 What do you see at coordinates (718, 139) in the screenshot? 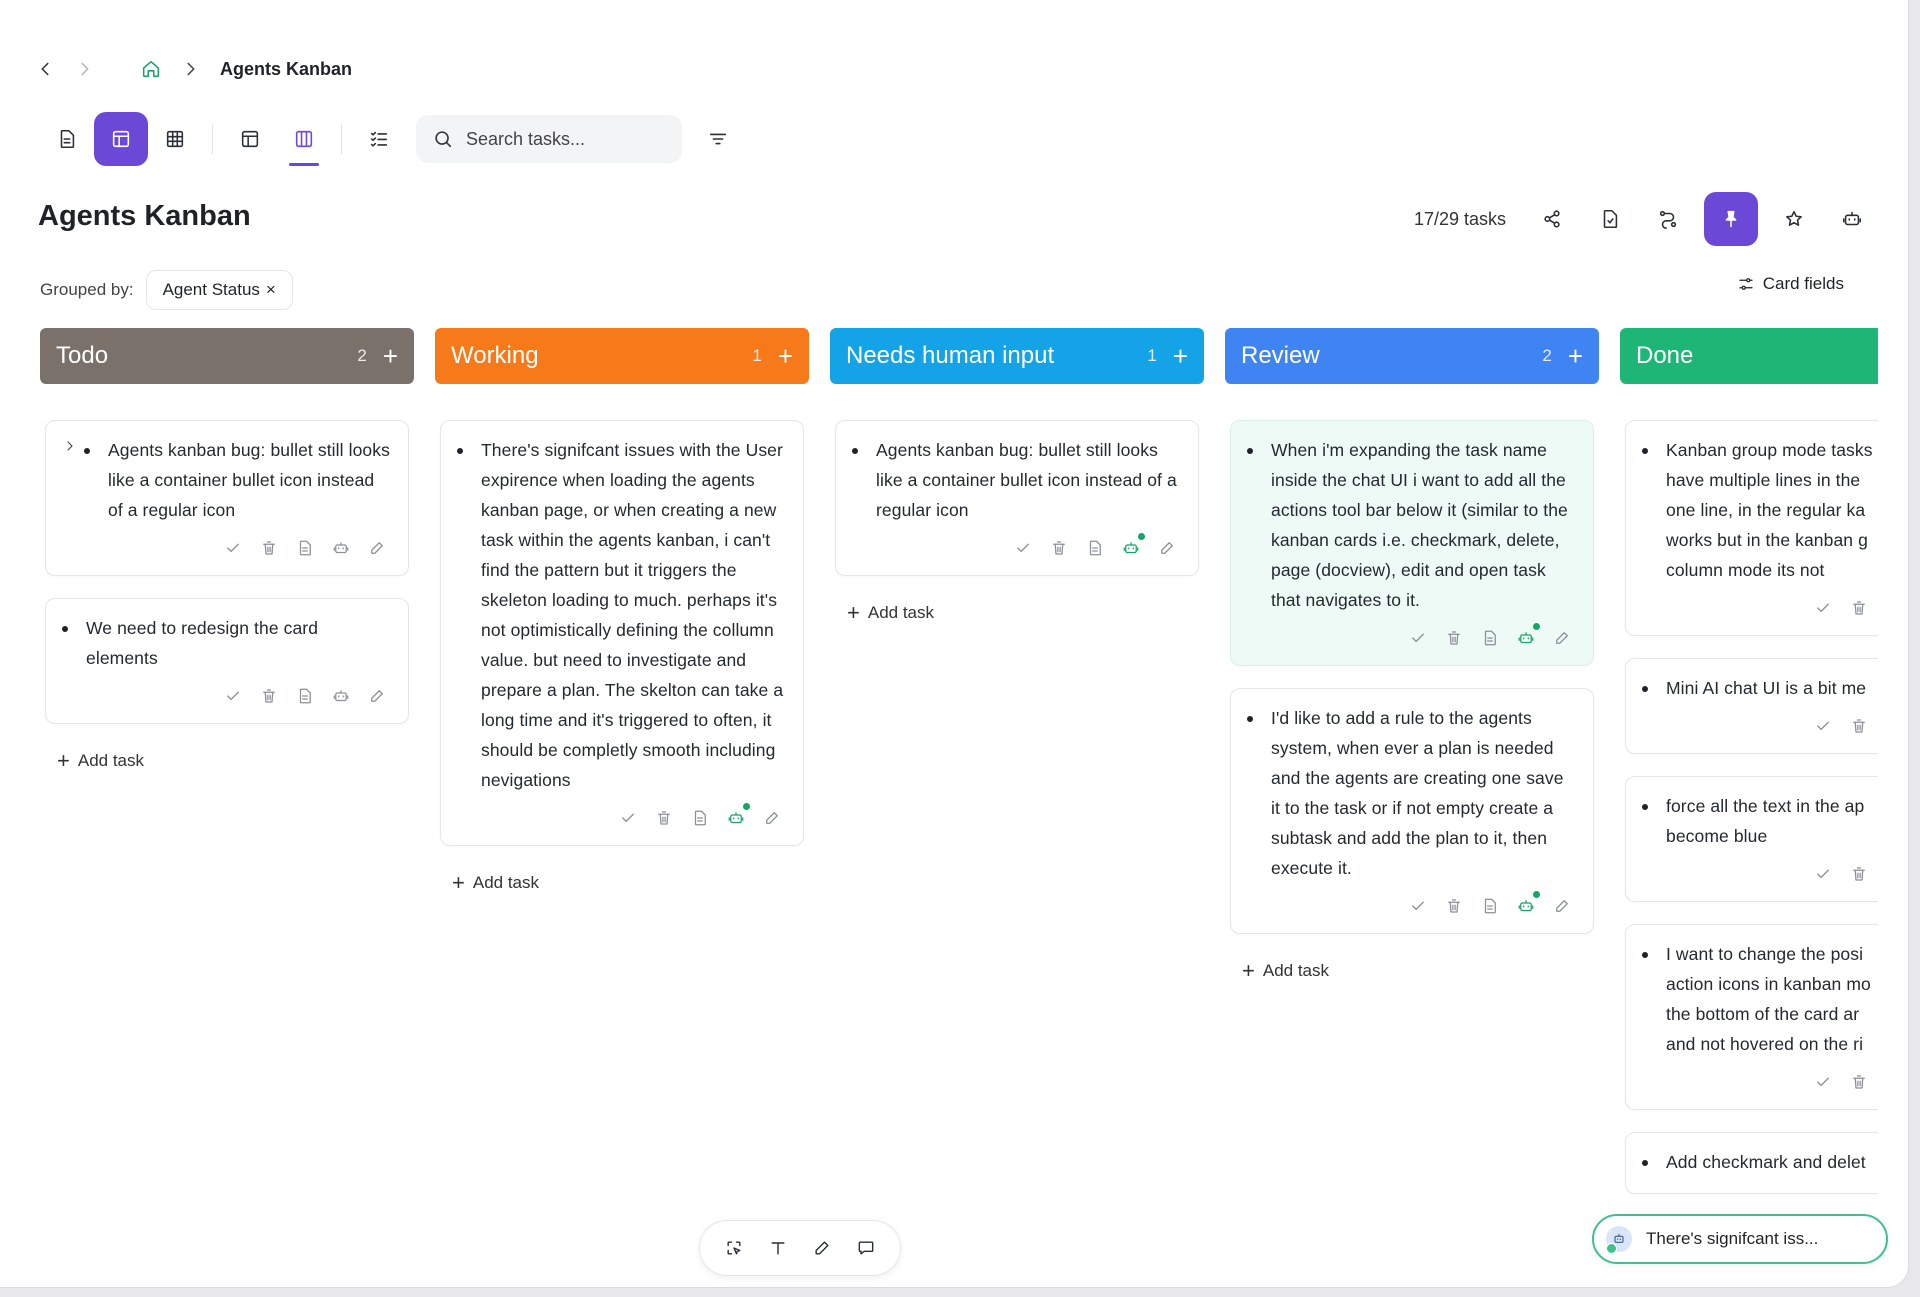
I see `filter-icon` at bounding box center [718, 139].